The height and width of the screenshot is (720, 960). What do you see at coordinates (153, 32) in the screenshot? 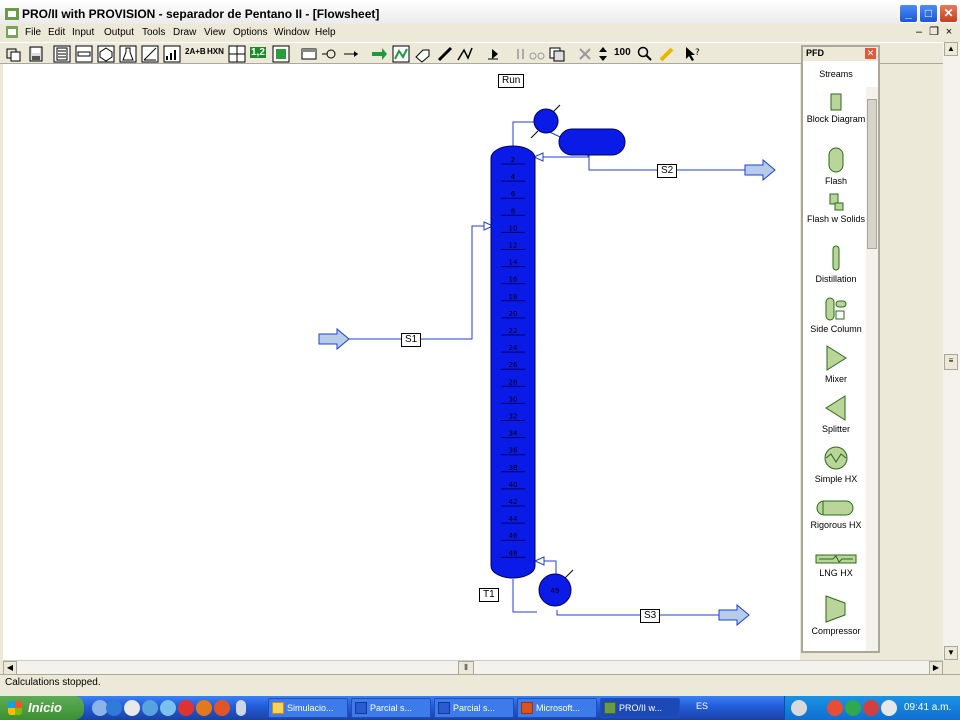
I see `menu-tools: Tools` at bounding box center [153, 32].